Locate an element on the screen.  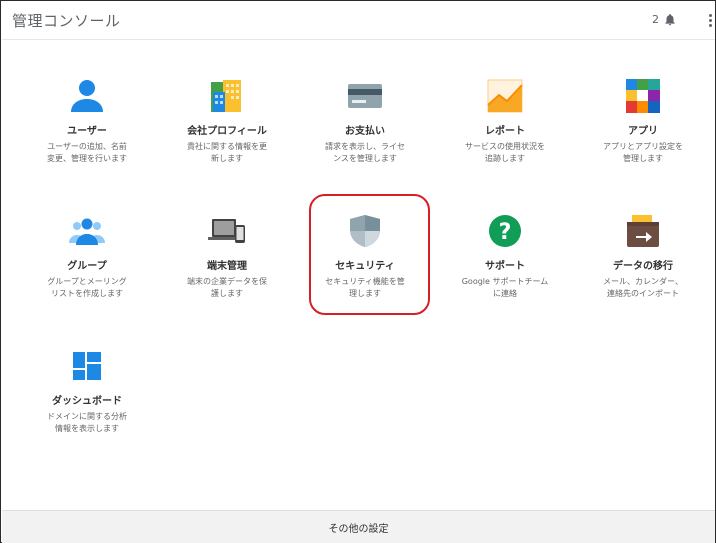
tile-label: グループ is located at coordinates (87, 266).